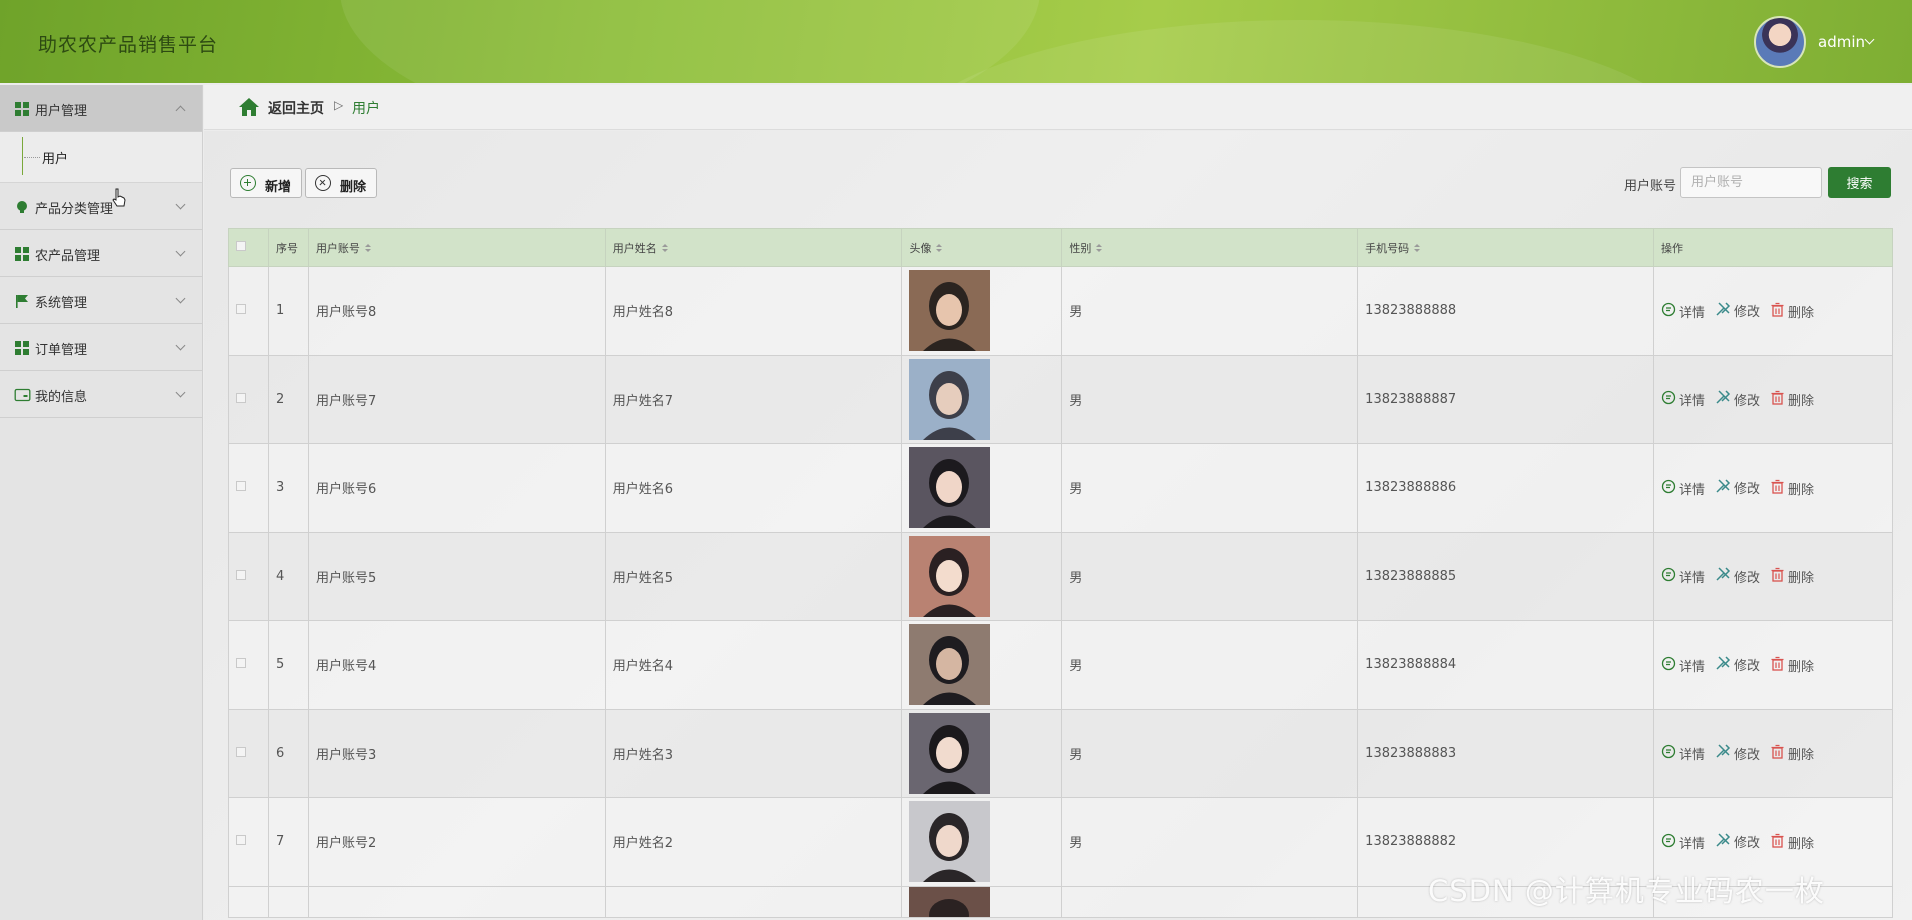 This screenshot has height=920, width=1912. I want to click on cell-actions: 详情 修改 删除, so click(1773, 665).